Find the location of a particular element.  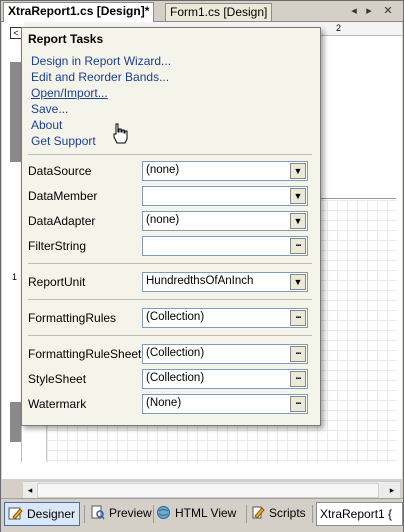

component-tray-item: XtraReport1 { is located at coordinates (359, 514).